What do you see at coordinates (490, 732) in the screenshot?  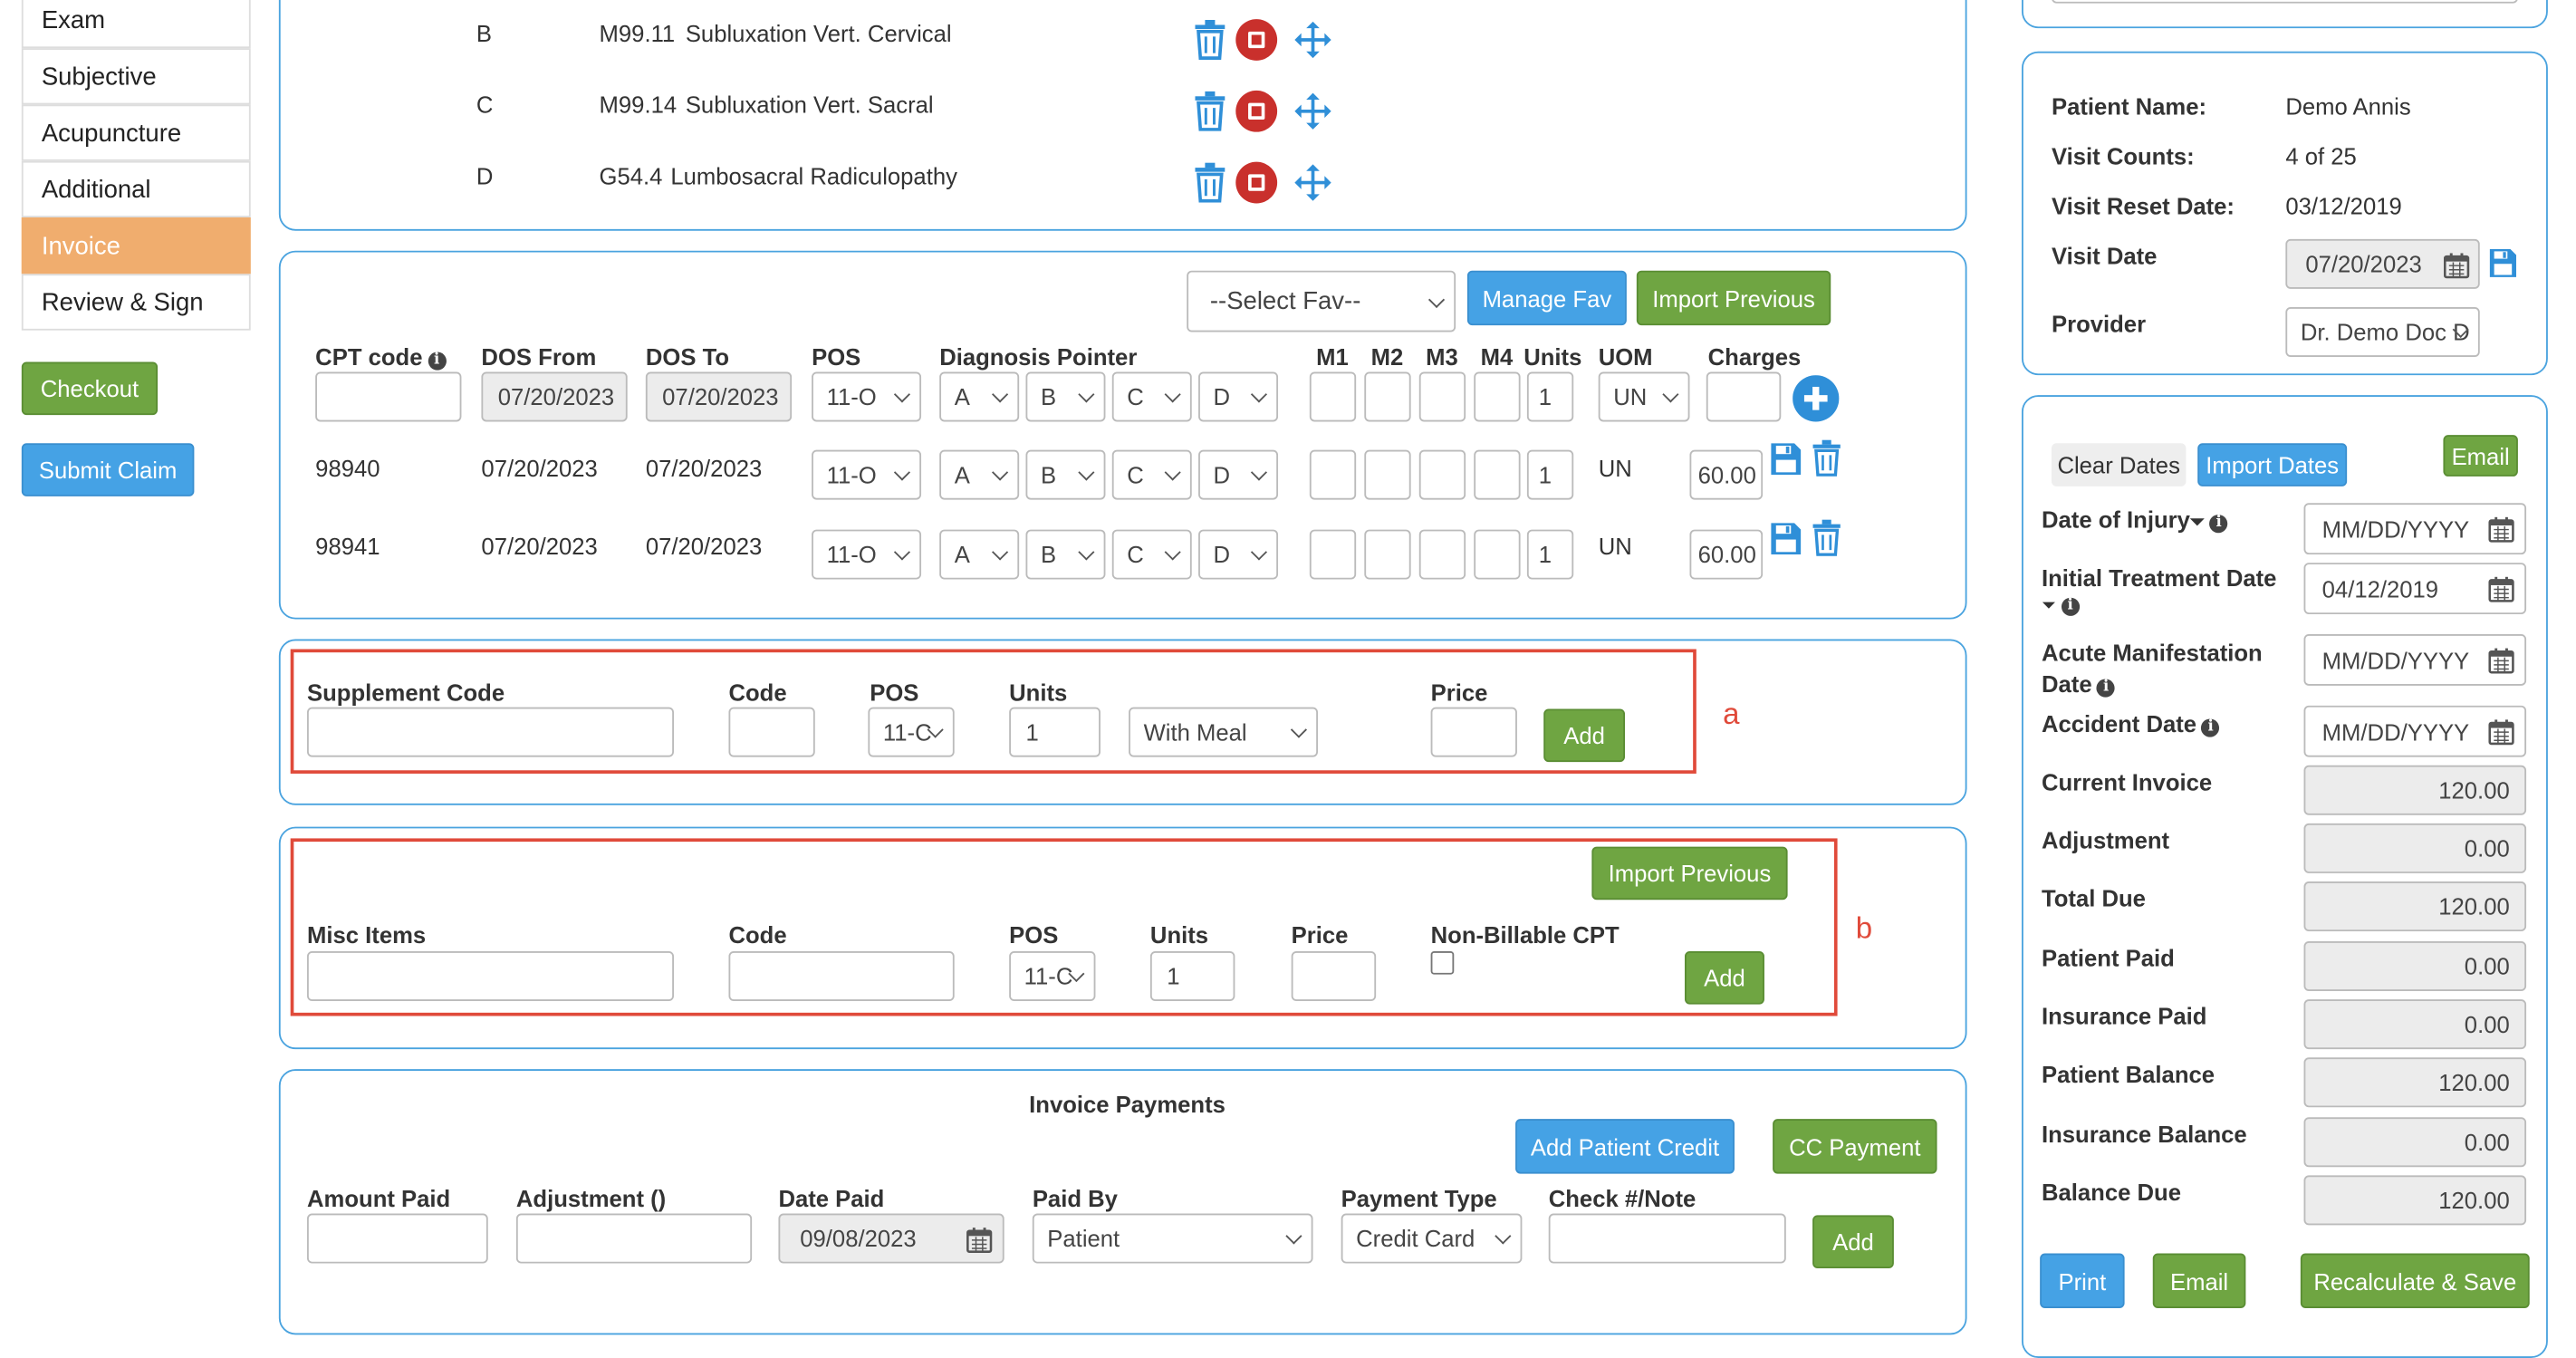 I see `supplement-code-input` at bounding box center [490, 732].